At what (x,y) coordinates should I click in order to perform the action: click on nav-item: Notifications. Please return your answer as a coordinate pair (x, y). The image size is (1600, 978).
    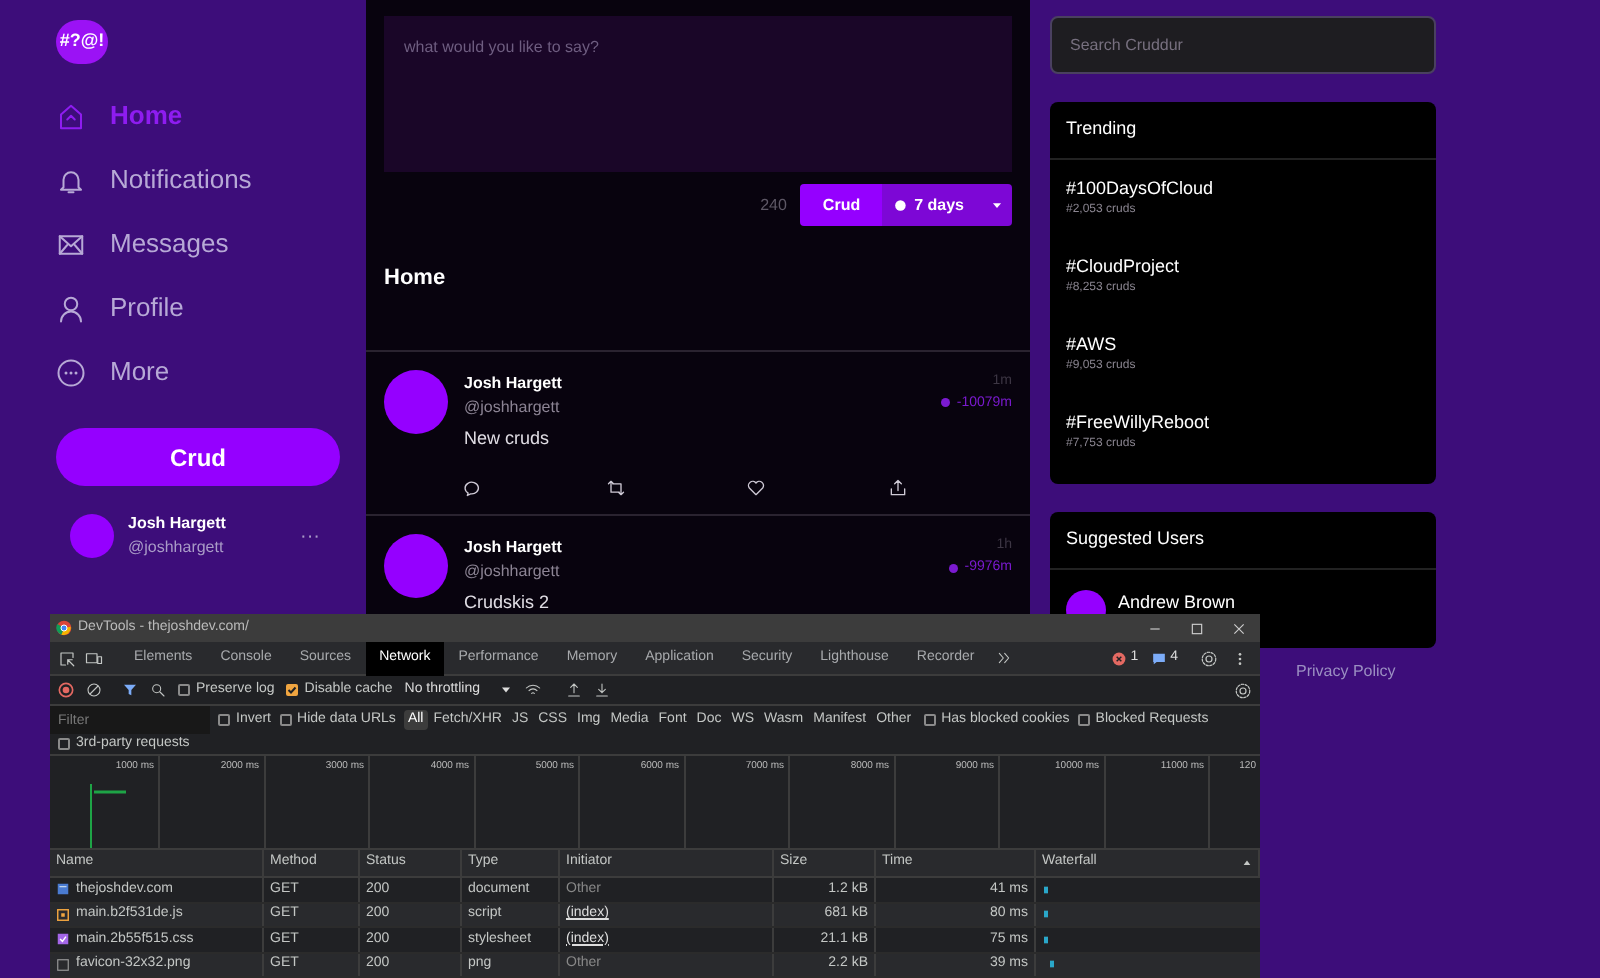
    Looking at the image, I should click on (198, 180).